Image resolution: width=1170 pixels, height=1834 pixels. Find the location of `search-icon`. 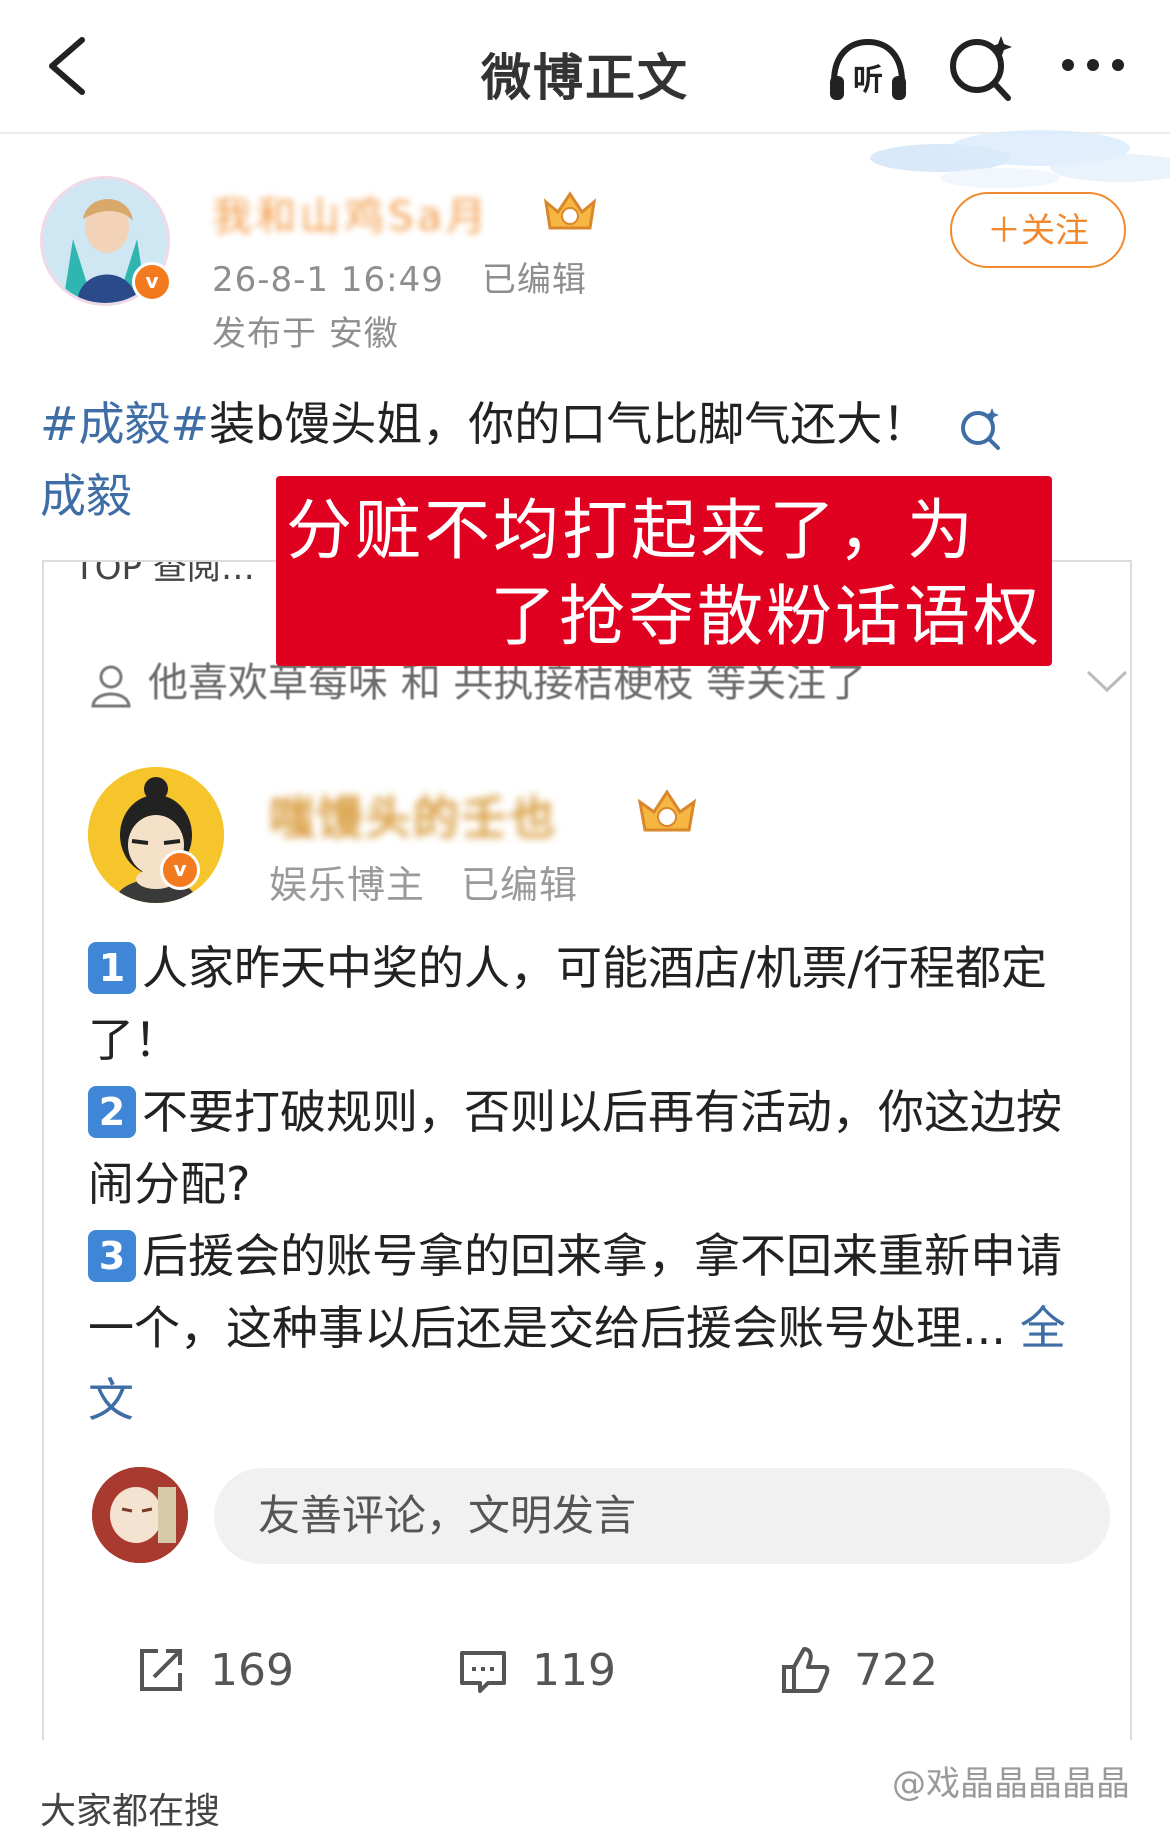

search-icon is located at coordinates (981, 67).